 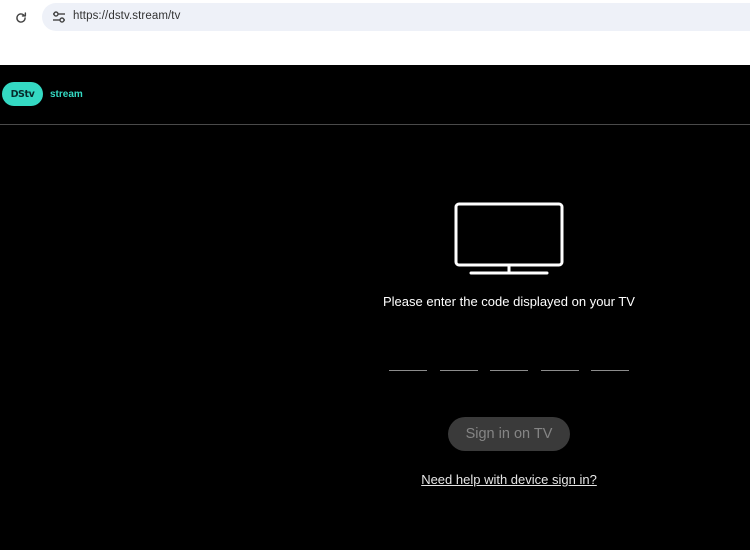 What do you see at coordinates (127, 16) in the screenshot?
I see `url-text: https://dstv.stream/tv` at bounding box center [127, 16].